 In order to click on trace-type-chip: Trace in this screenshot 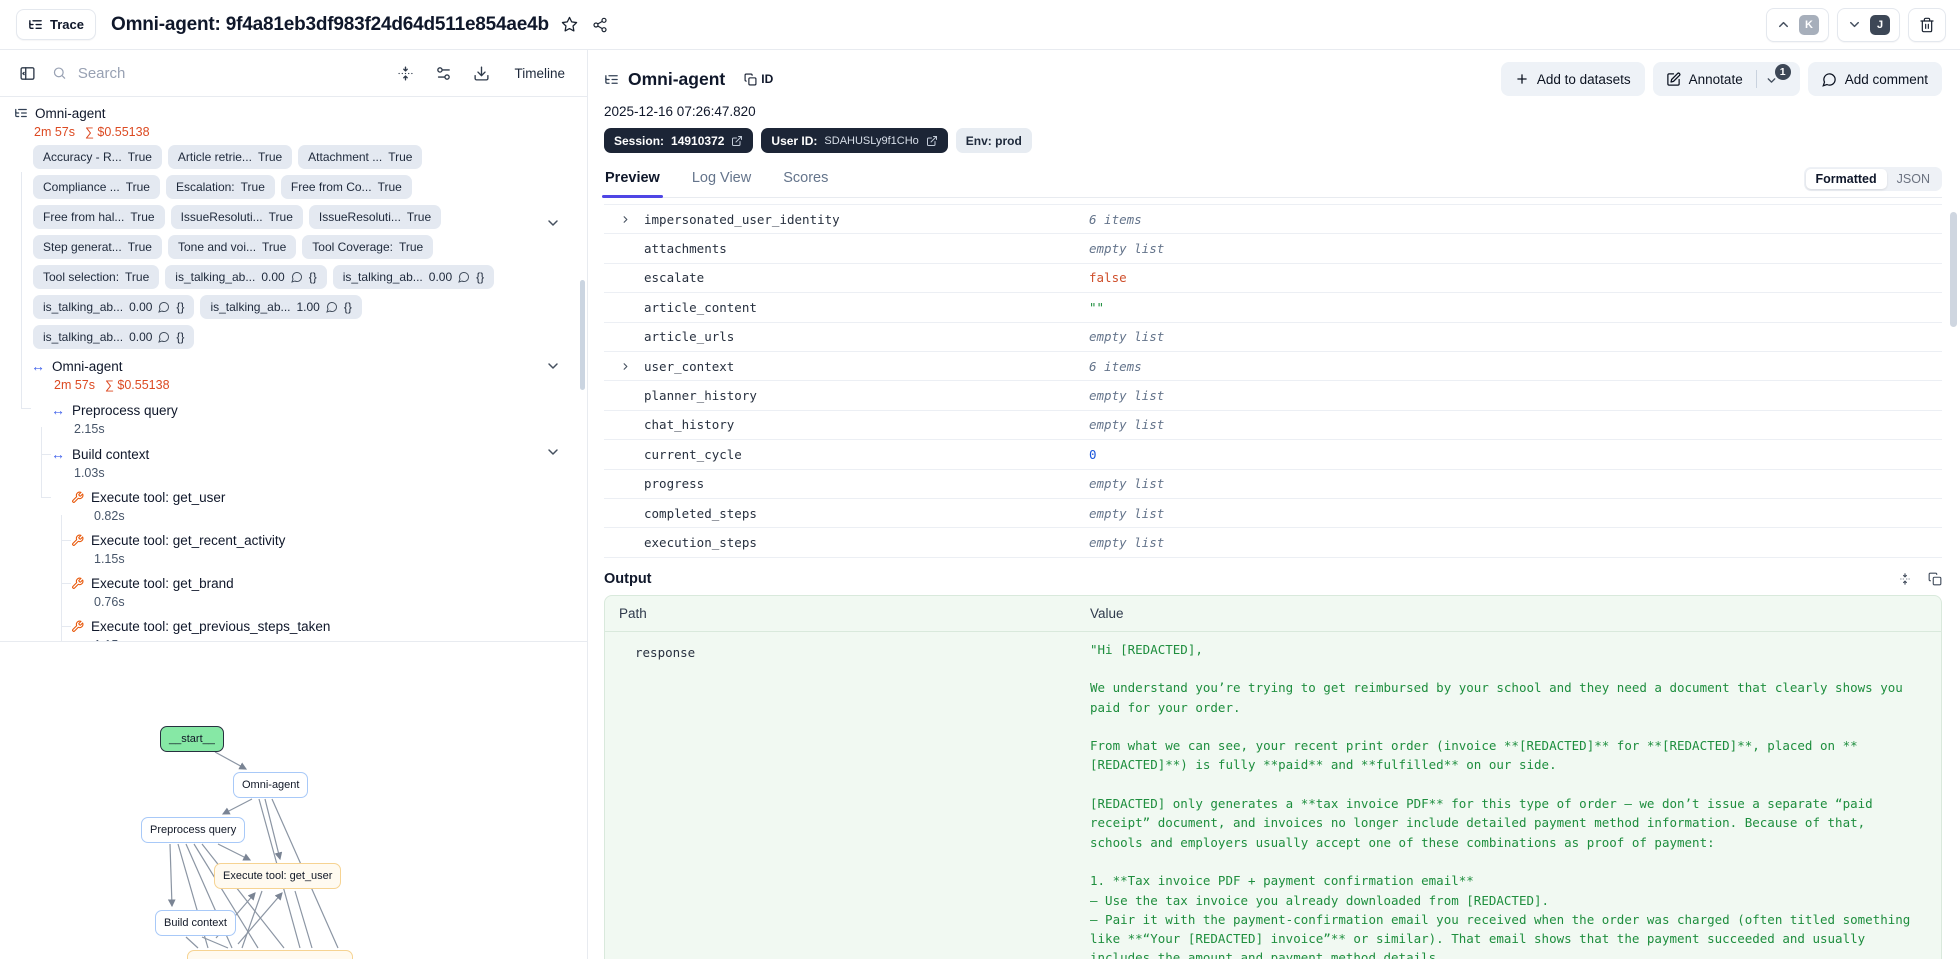, I will do `click(56, 24)`.